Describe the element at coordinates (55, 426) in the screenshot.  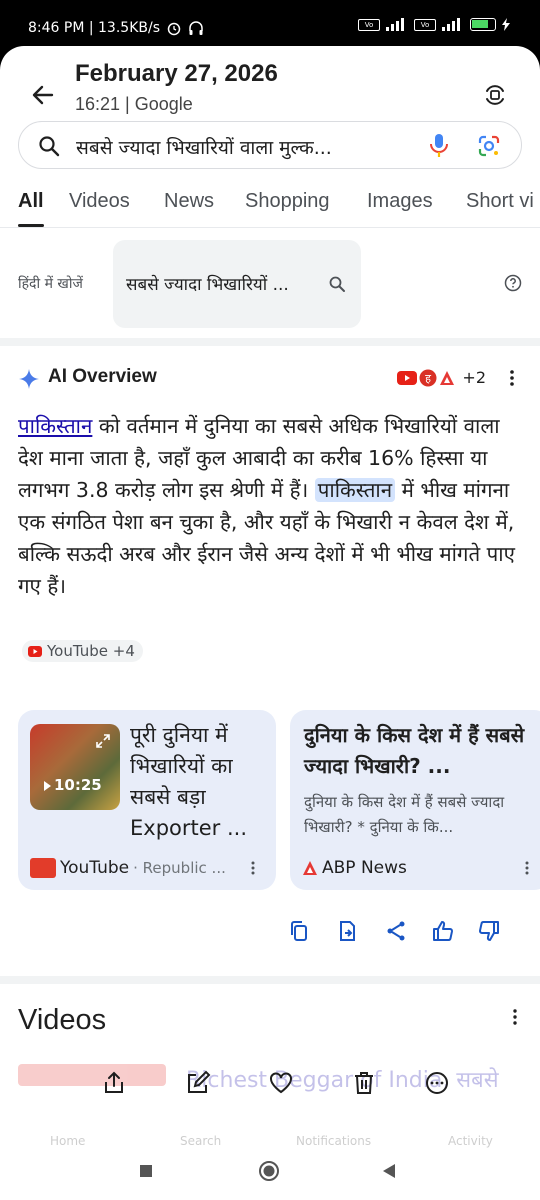
I see `pakistan-link: पाकिस्तान` at that location.